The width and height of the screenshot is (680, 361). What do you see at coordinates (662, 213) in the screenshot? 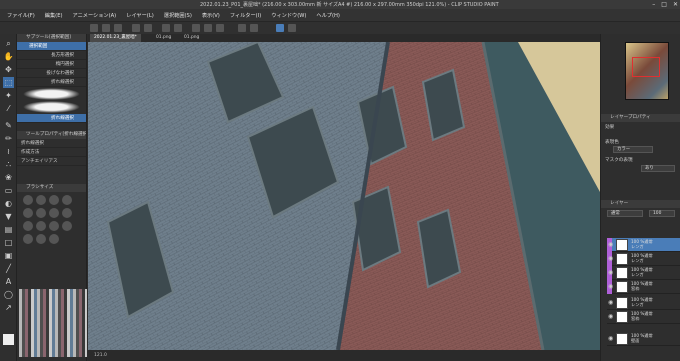
I see `opacity-field: 100` at bounding box center [662, 213].